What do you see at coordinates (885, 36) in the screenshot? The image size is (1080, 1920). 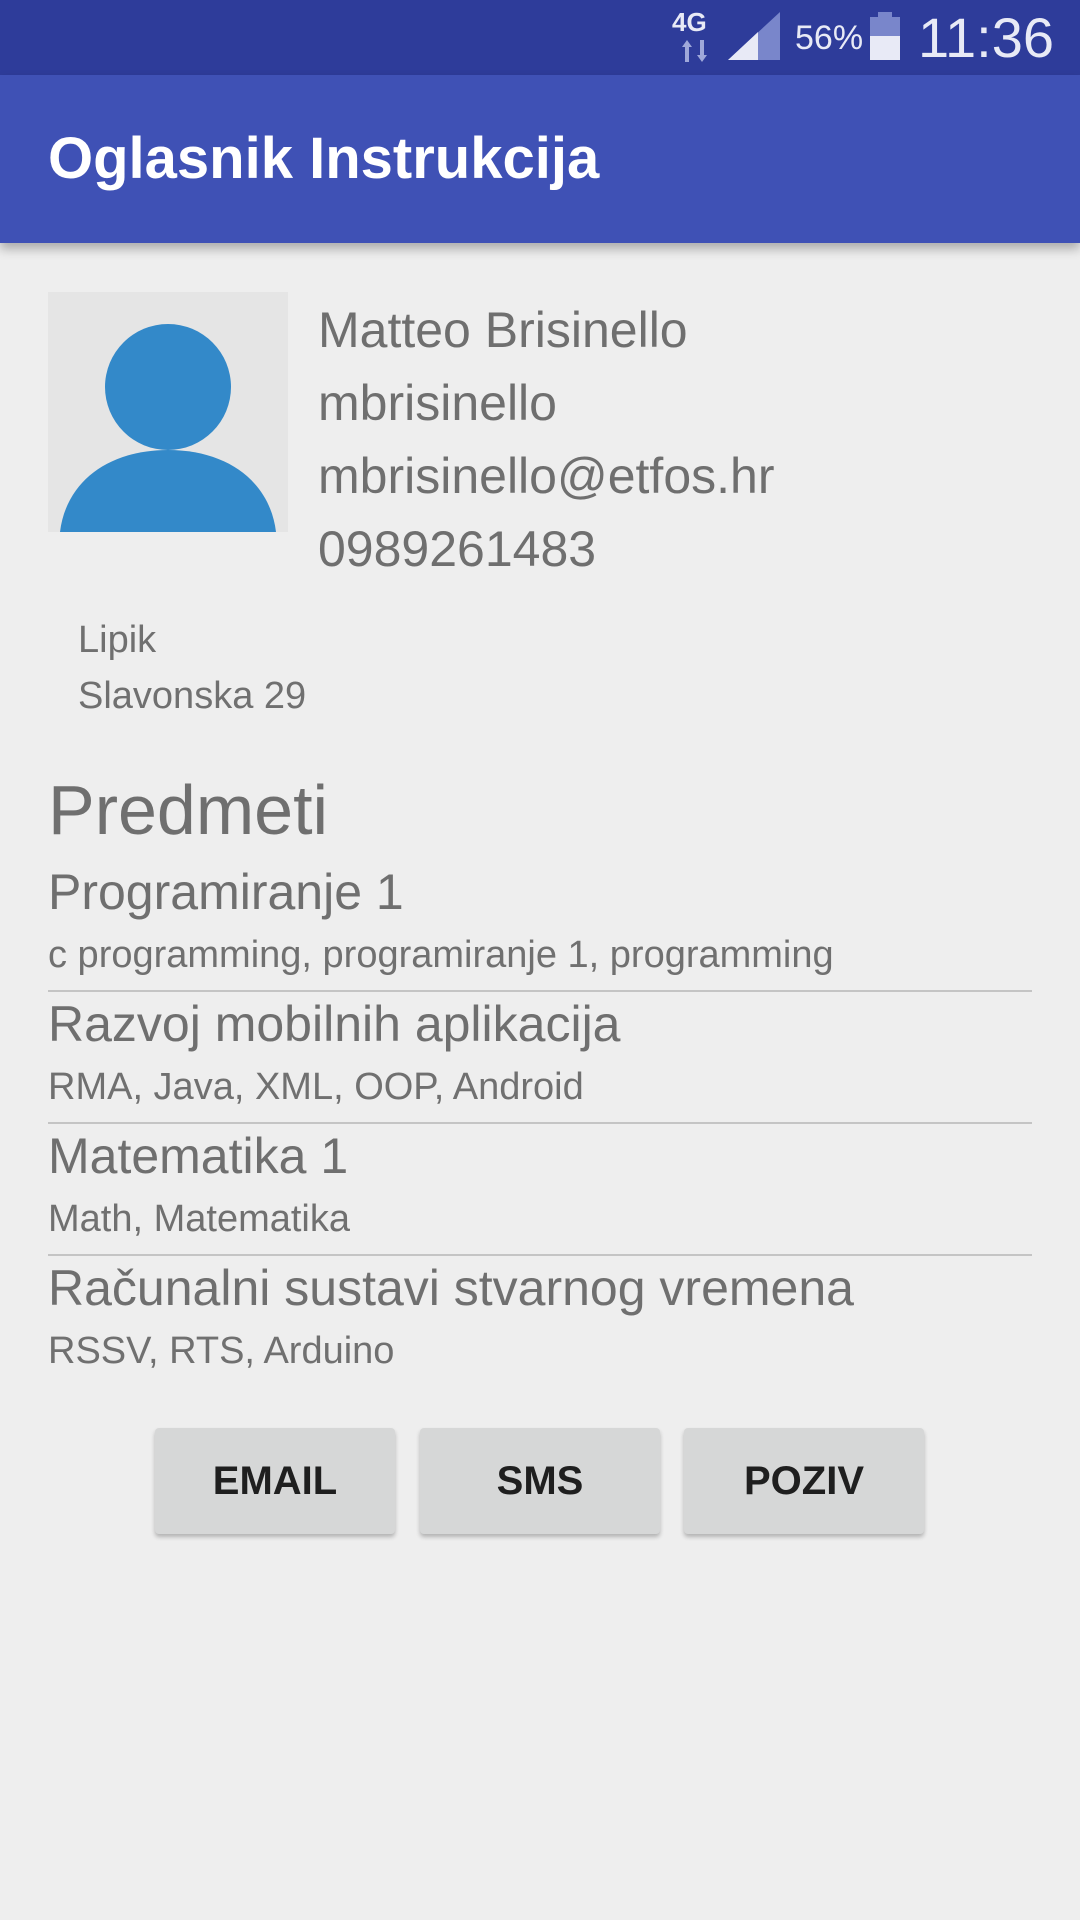 I see `battery-icon` at bounding box center [885, 36].